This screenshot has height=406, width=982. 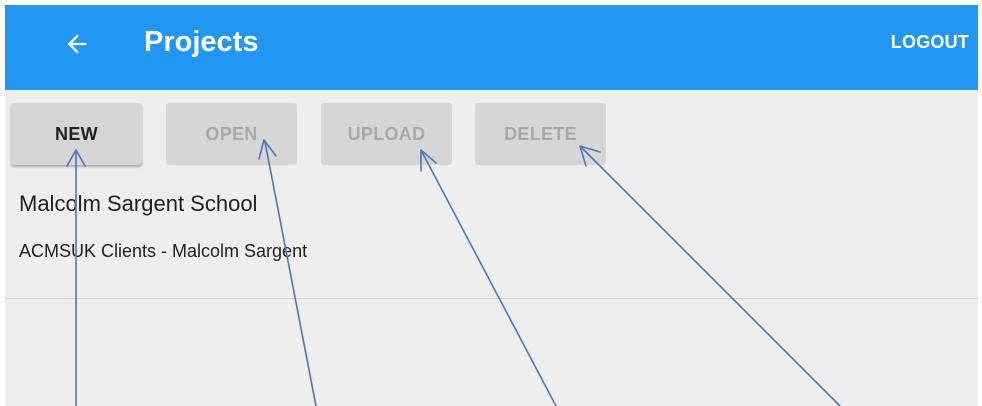 I want to click on logout-button: LOGOUT, so click(x=930, y=42).